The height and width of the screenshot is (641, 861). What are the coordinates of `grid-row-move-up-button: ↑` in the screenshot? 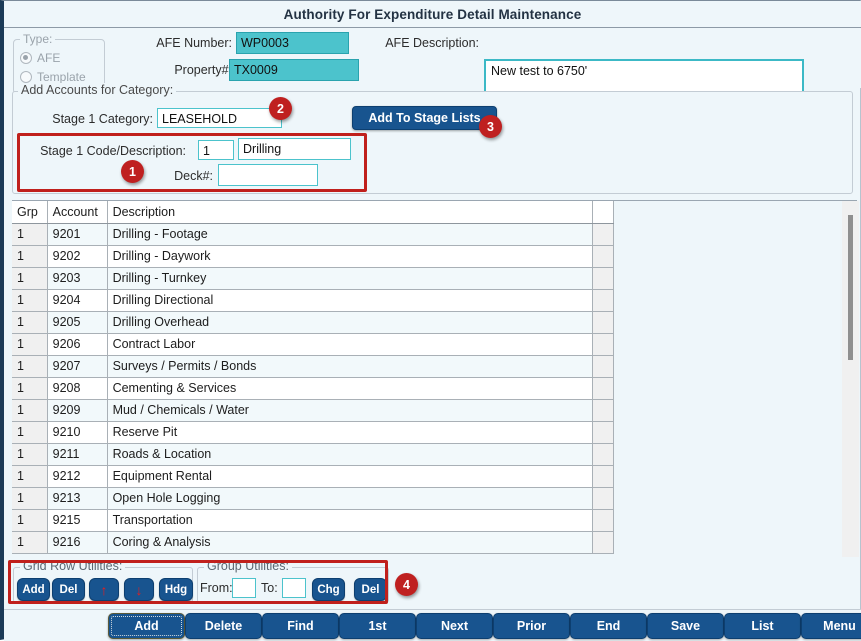 It's located at (104, 589).